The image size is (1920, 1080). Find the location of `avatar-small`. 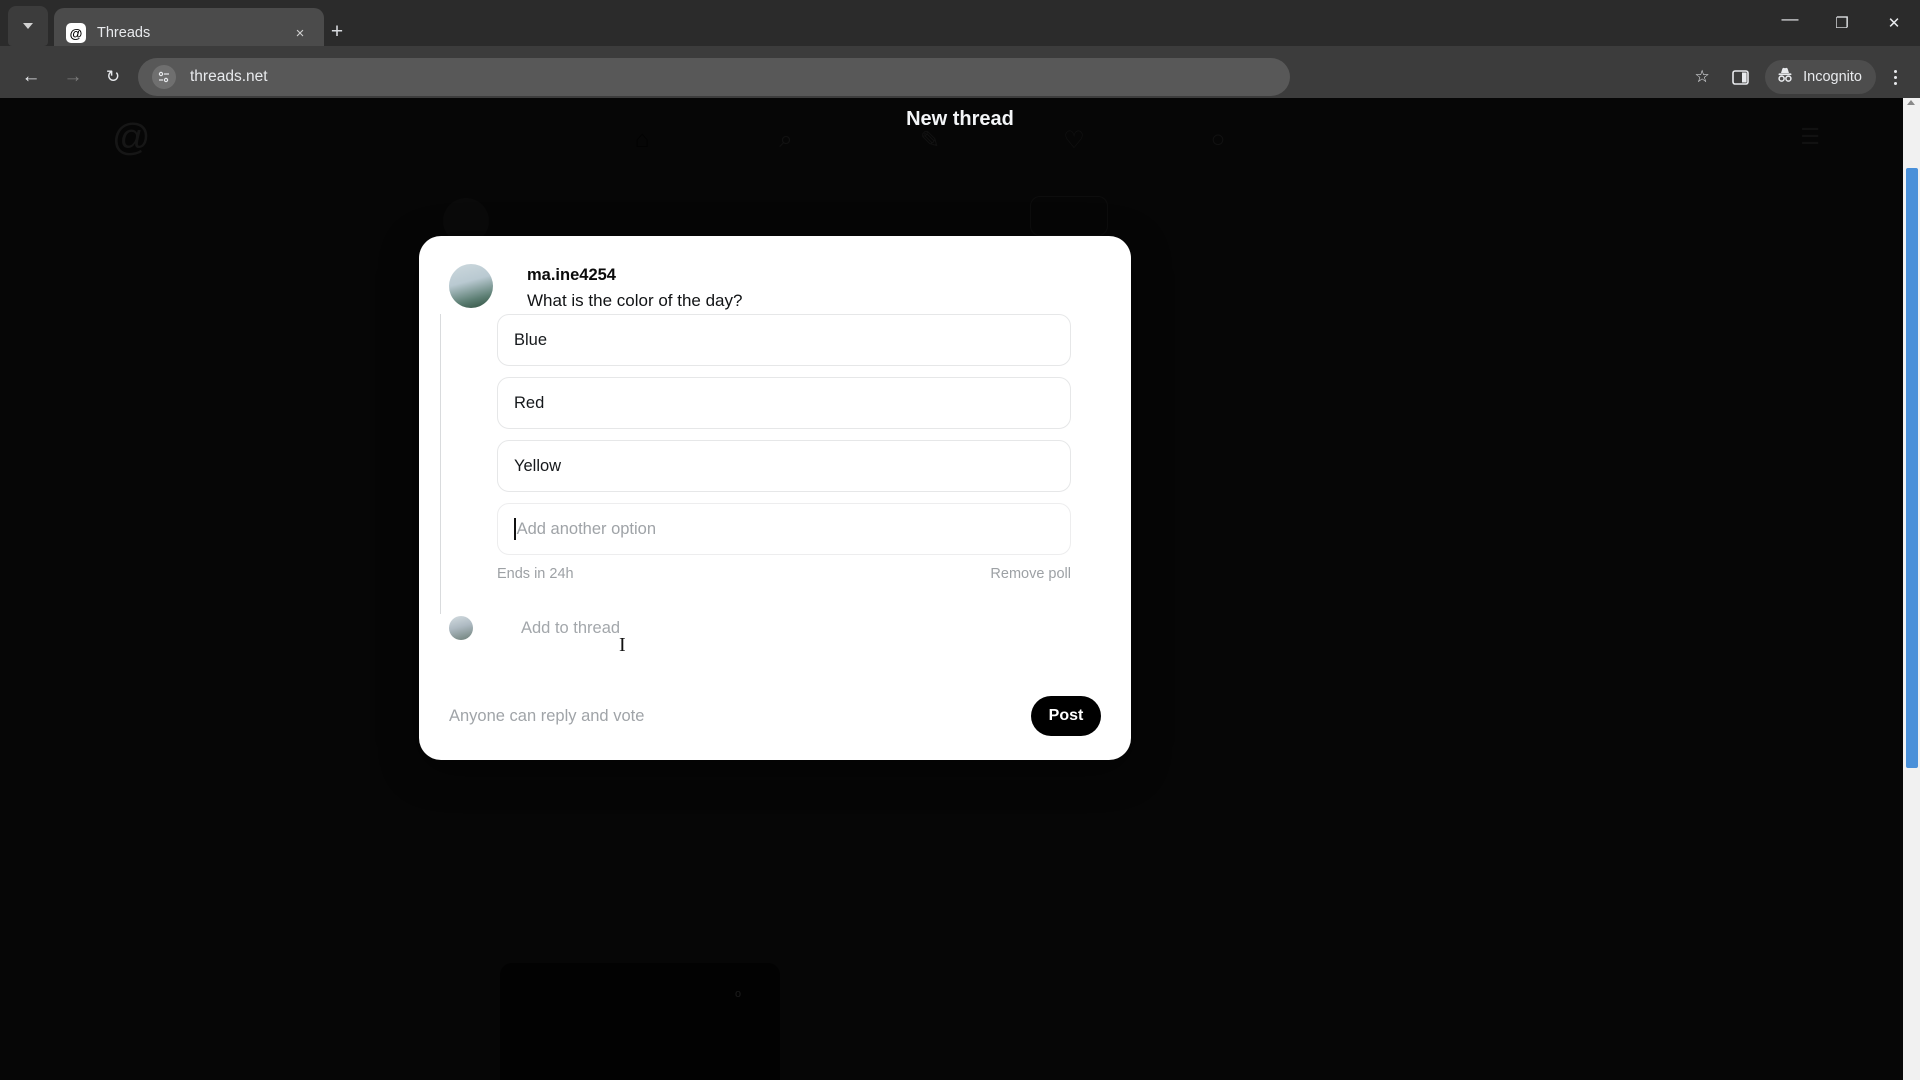

avatar-small is located at coordinates (461, 628).